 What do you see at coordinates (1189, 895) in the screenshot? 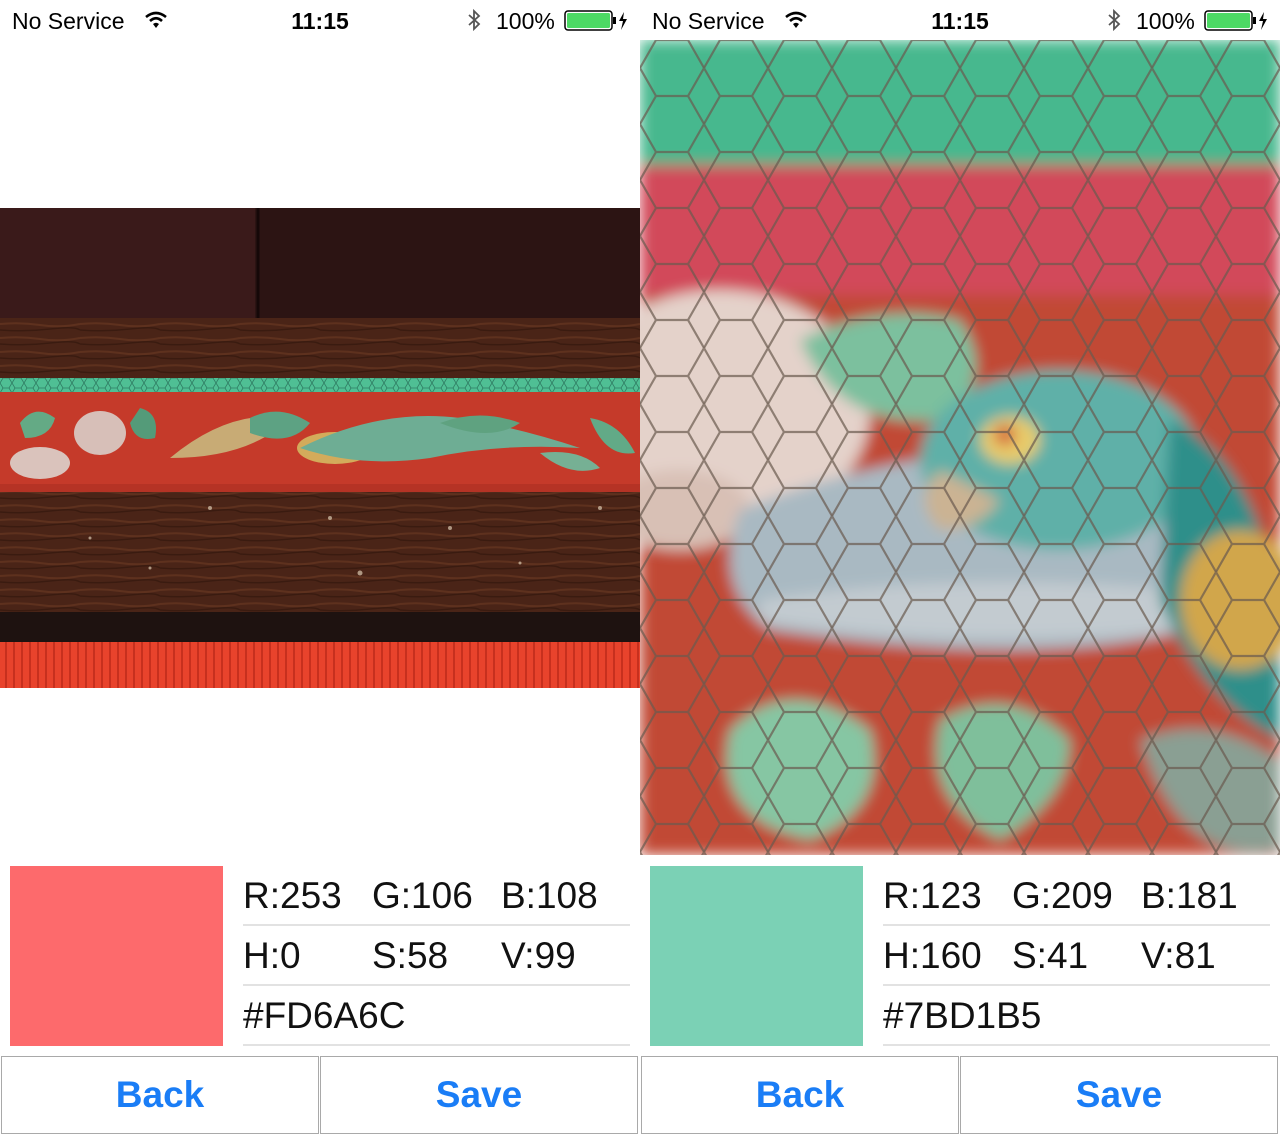
I see `blue-value: B:181` at bounding box center [1189, 895].